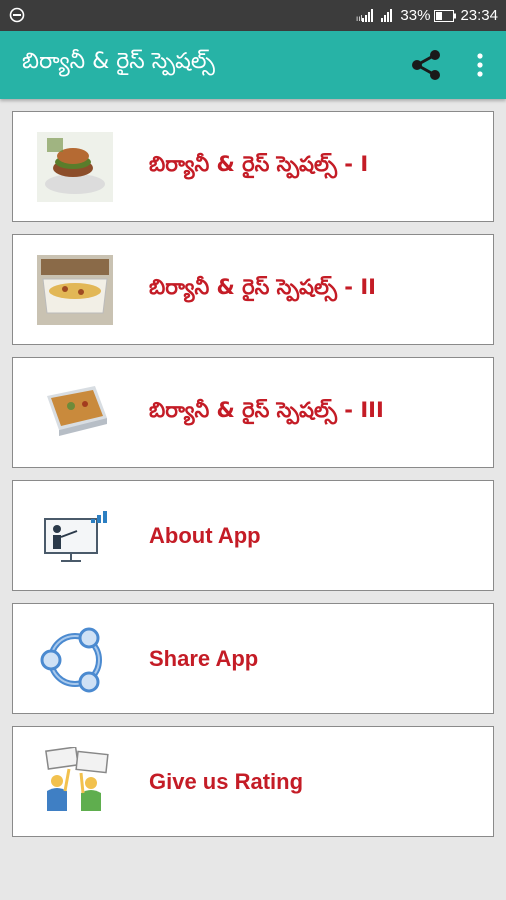 Image resolution: width=506 pixels, height=900 pixels. Describe the element at coordinates (262, 286) in the screenshot. I see `menu-item-label: బిర్యానీ & రైస్ స్పెషల్స్ - II` at that location.